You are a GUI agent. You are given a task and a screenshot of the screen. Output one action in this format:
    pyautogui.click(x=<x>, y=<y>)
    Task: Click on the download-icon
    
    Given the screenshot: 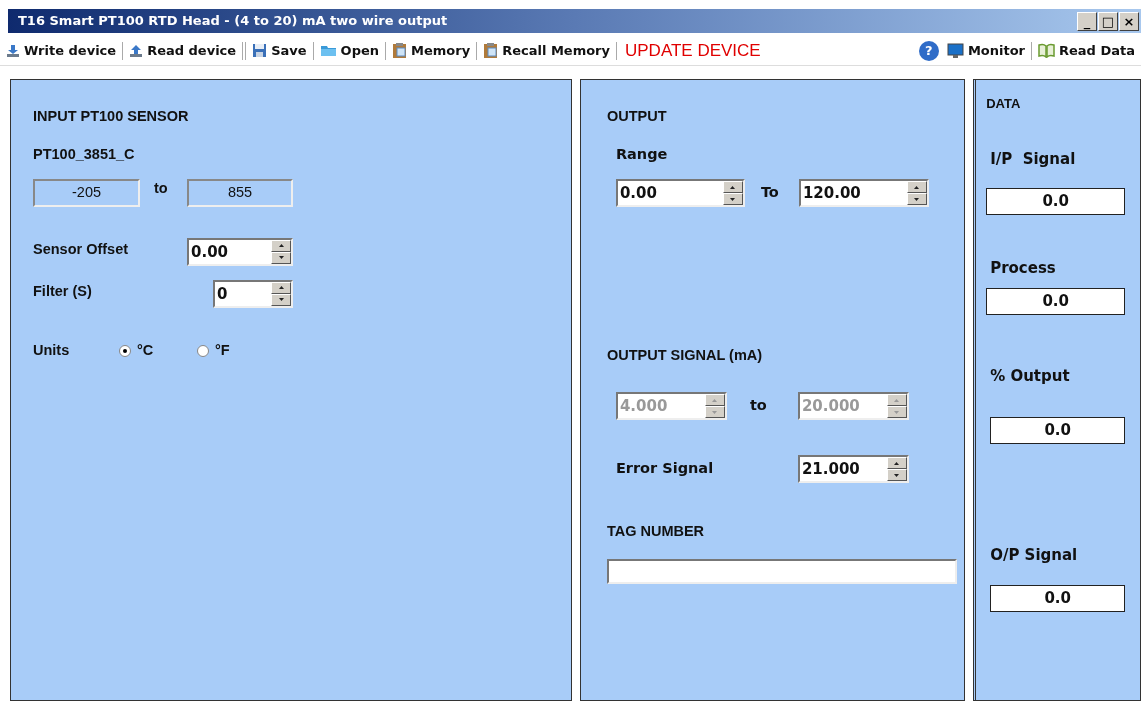 What is the action you would take?
    pyautogui.click(x=13, y=50)
    